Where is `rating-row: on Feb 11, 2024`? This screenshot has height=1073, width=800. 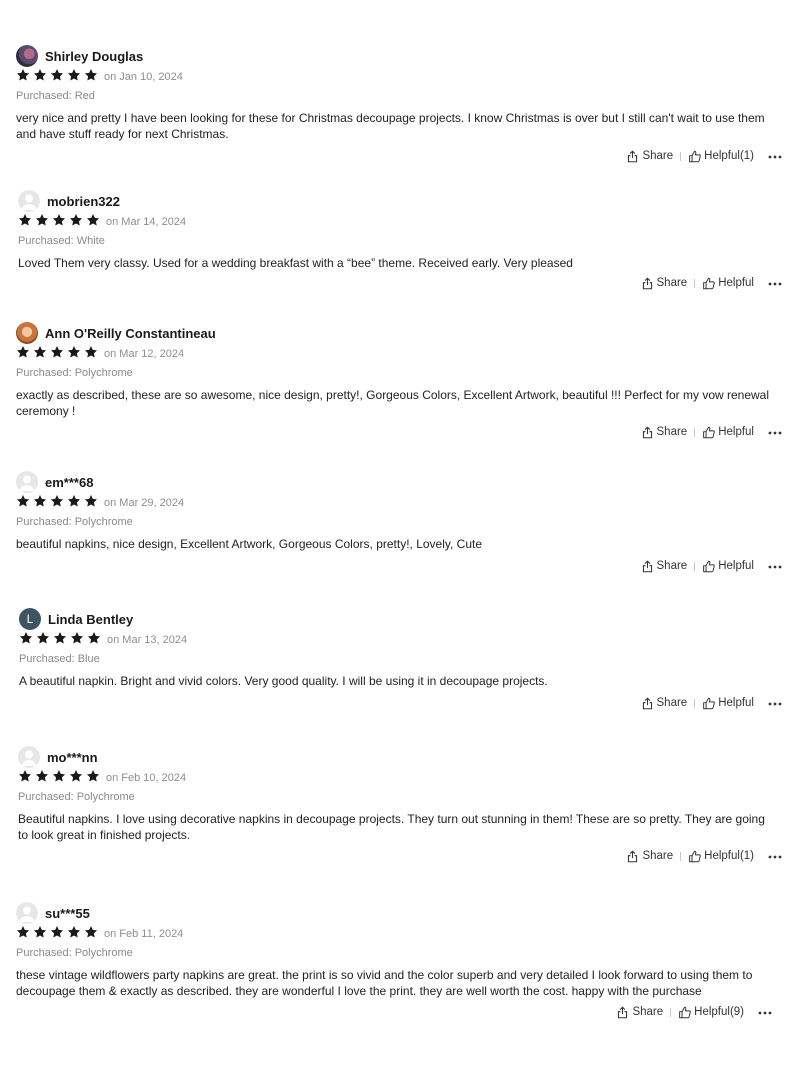 rating-row: on Feb 11, 2024 is located at coordinates (99, 934).